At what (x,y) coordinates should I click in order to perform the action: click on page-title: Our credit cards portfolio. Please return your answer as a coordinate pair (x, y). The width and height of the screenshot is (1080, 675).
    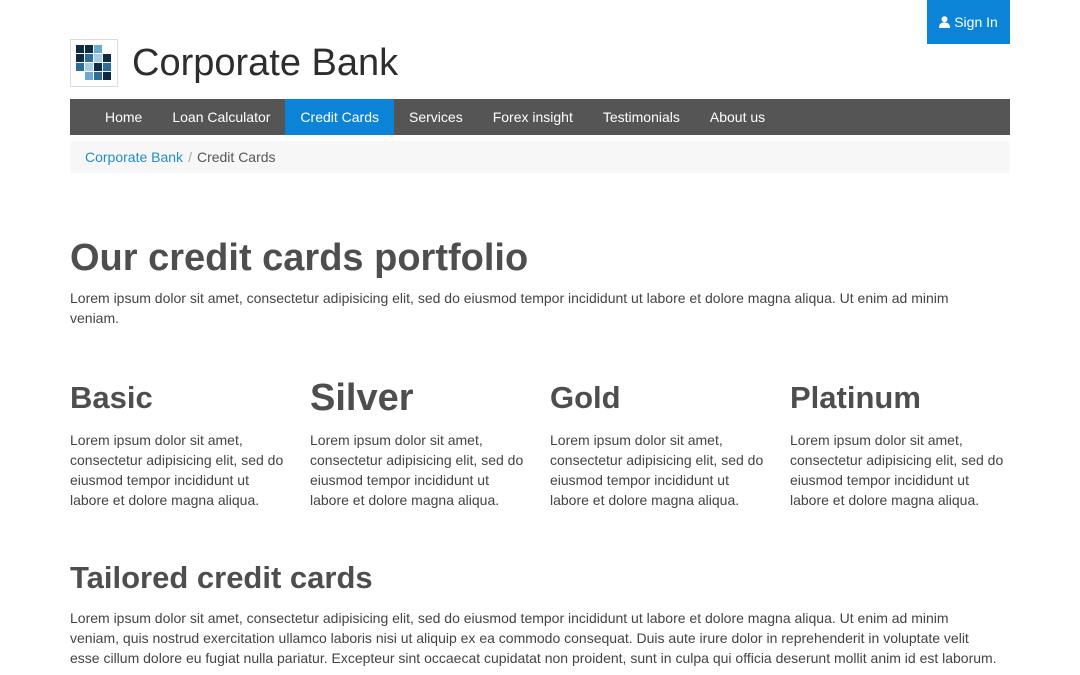
    Looking at the image, I should click on (299, 258).